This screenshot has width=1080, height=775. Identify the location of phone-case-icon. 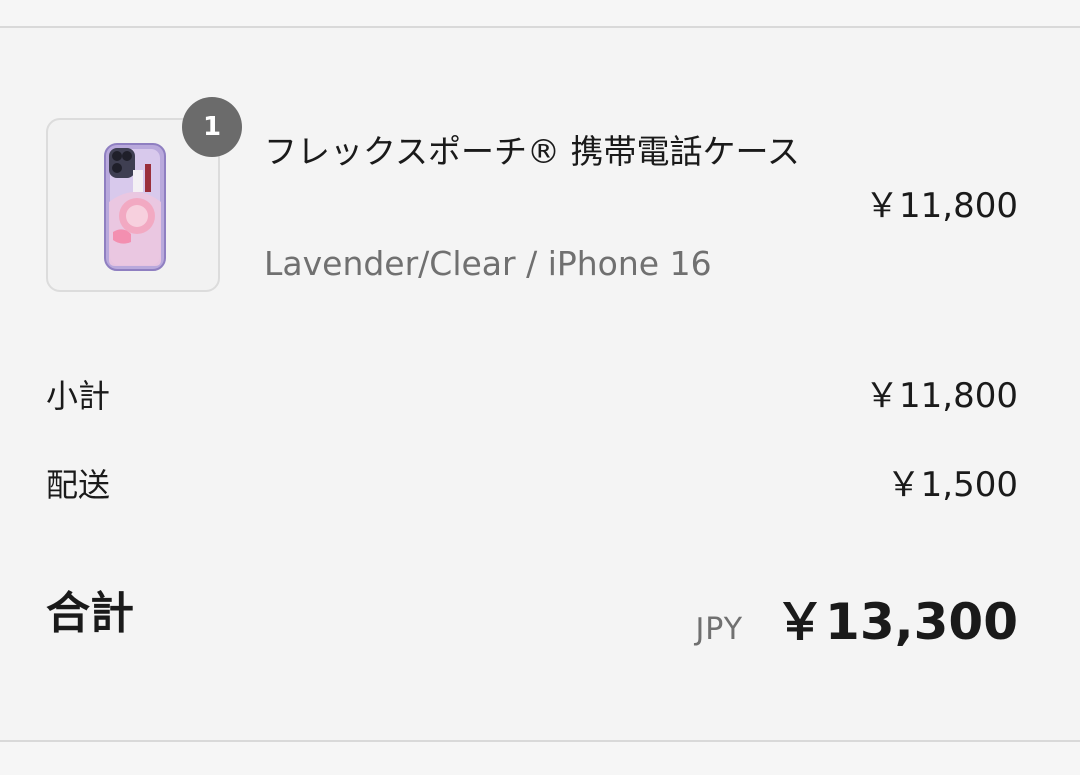
(135, 207).